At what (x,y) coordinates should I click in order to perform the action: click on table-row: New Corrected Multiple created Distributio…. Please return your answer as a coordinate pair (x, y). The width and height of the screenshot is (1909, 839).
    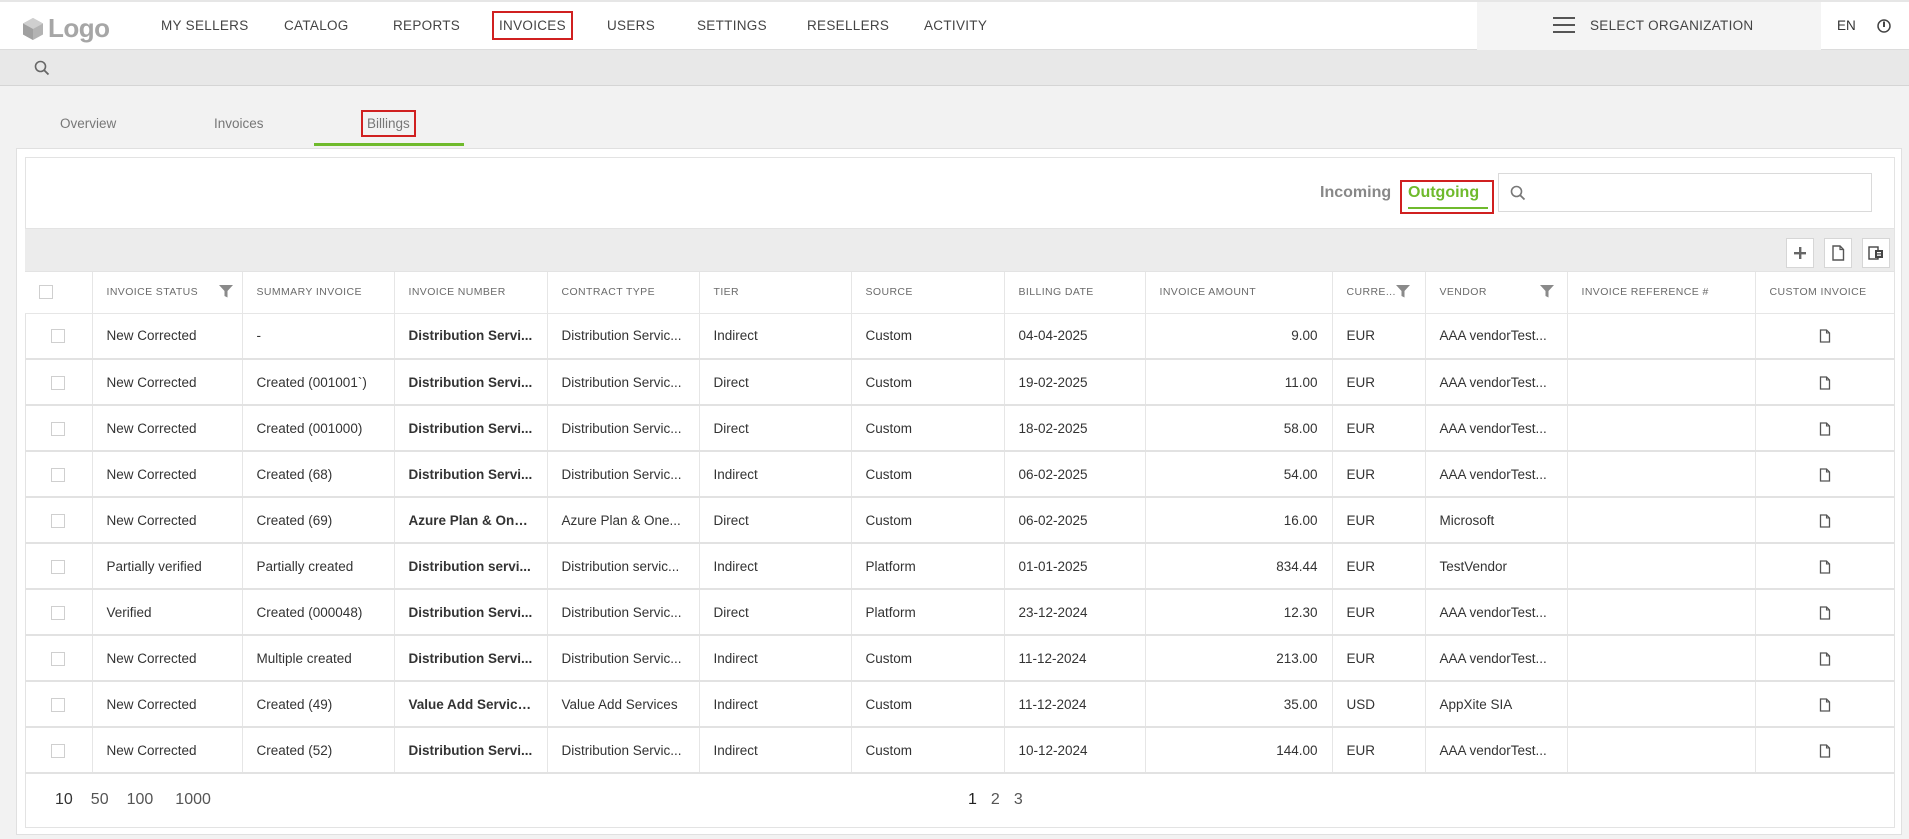
    Looking at the image, I should click on (959, 658).